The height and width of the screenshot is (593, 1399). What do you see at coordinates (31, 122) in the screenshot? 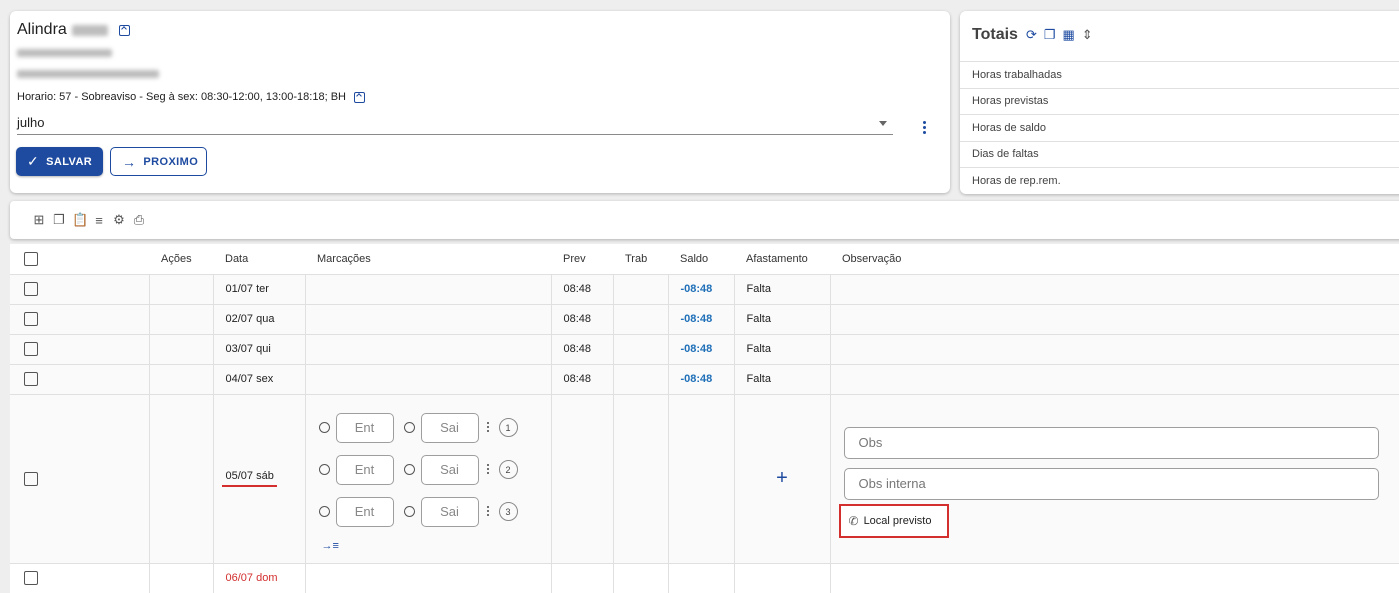
I see `month-select-value: julho` at bounding box center [31, 122].